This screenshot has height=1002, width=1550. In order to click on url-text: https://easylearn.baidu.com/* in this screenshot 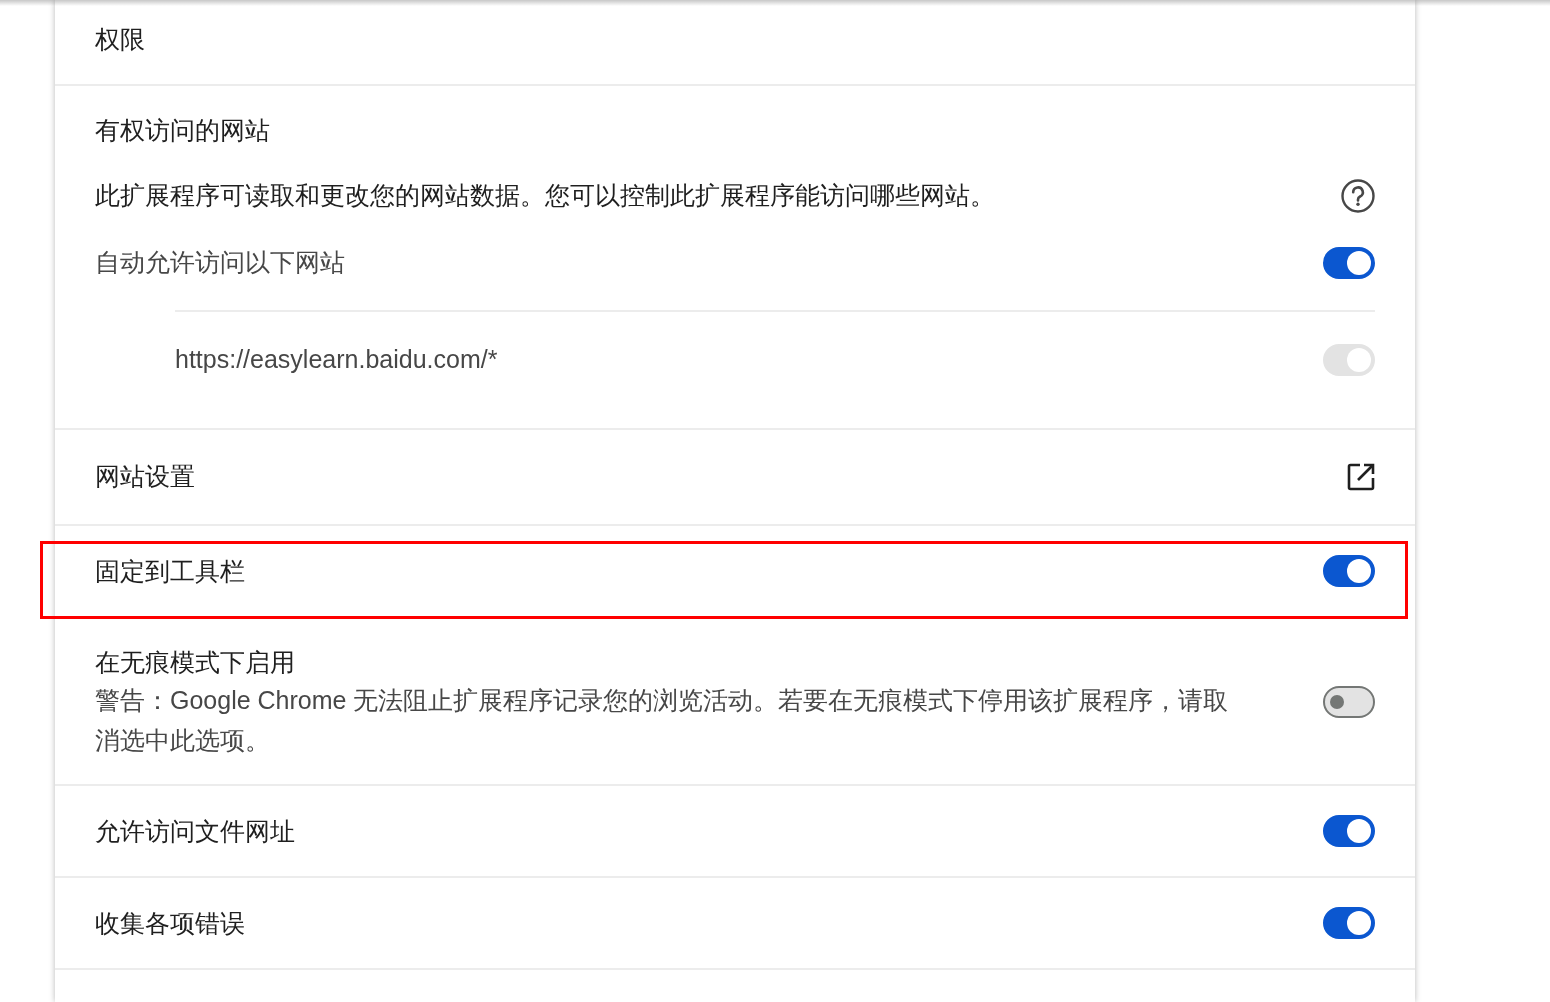, I will do `click(336, 360)`.